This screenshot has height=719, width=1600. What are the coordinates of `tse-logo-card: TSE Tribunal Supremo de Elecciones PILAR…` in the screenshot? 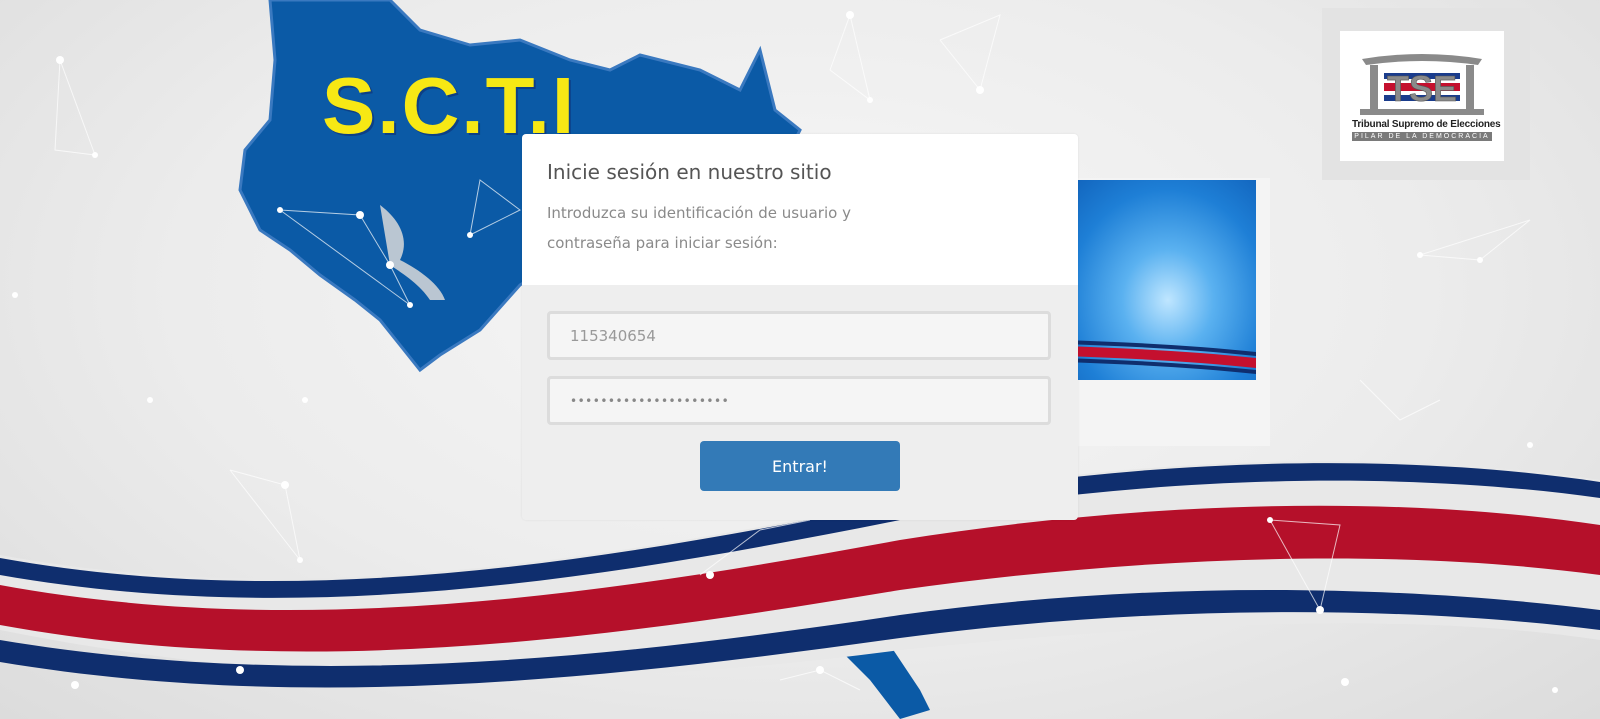 It's located at (1422, 96).